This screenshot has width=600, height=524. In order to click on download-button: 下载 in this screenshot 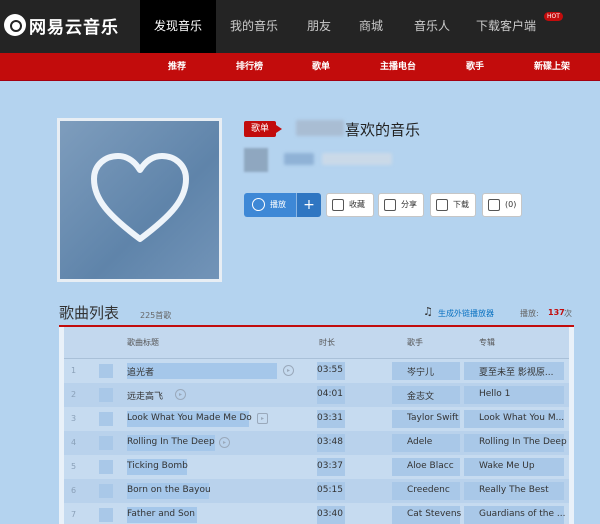, I will do `click(453, 205)`.